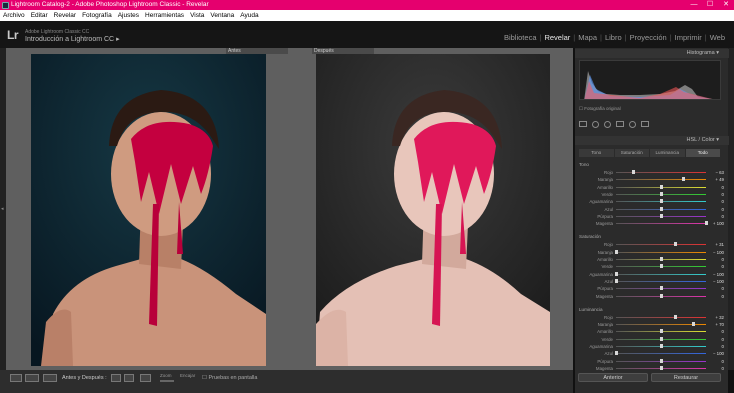 Image resolution: width=734 pixels, height=393 pixels. What do you see at coordinates (164, 15) in the screenshot?
I see `menu-herramientas: Herramientas` at bounding box center [164, 15].